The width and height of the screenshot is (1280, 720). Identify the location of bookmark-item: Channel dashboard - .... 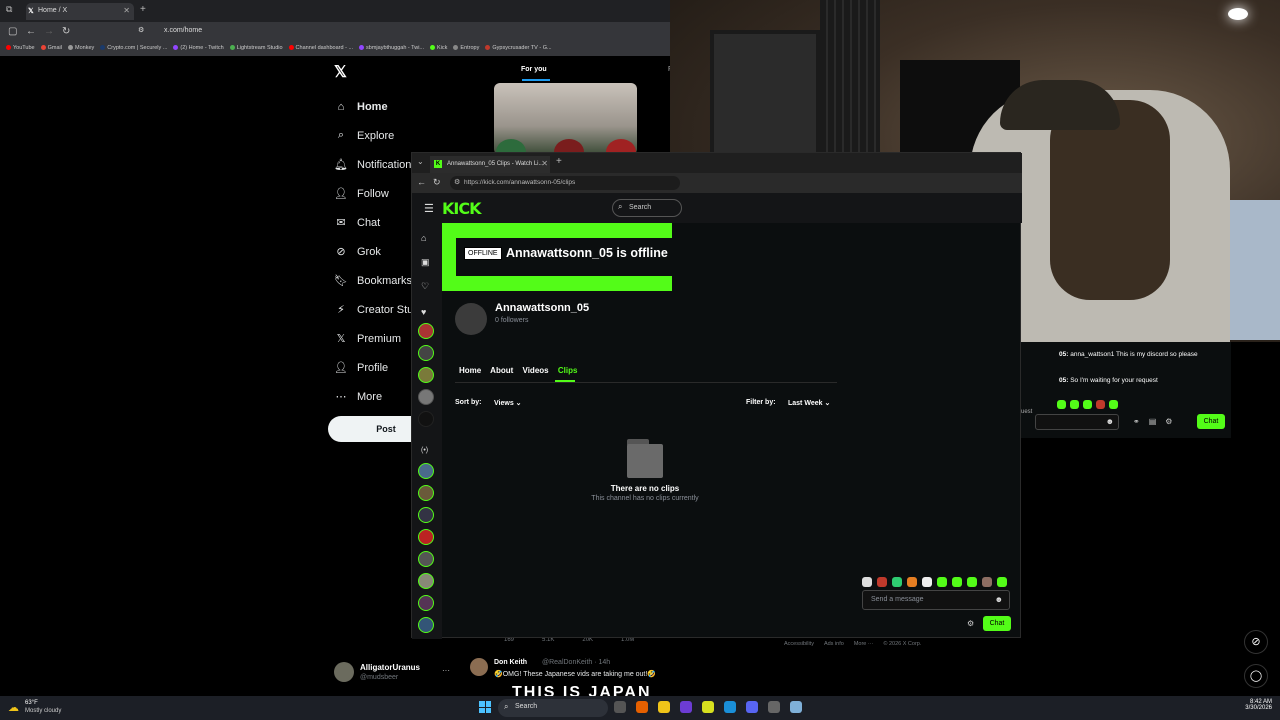
(320, 48).